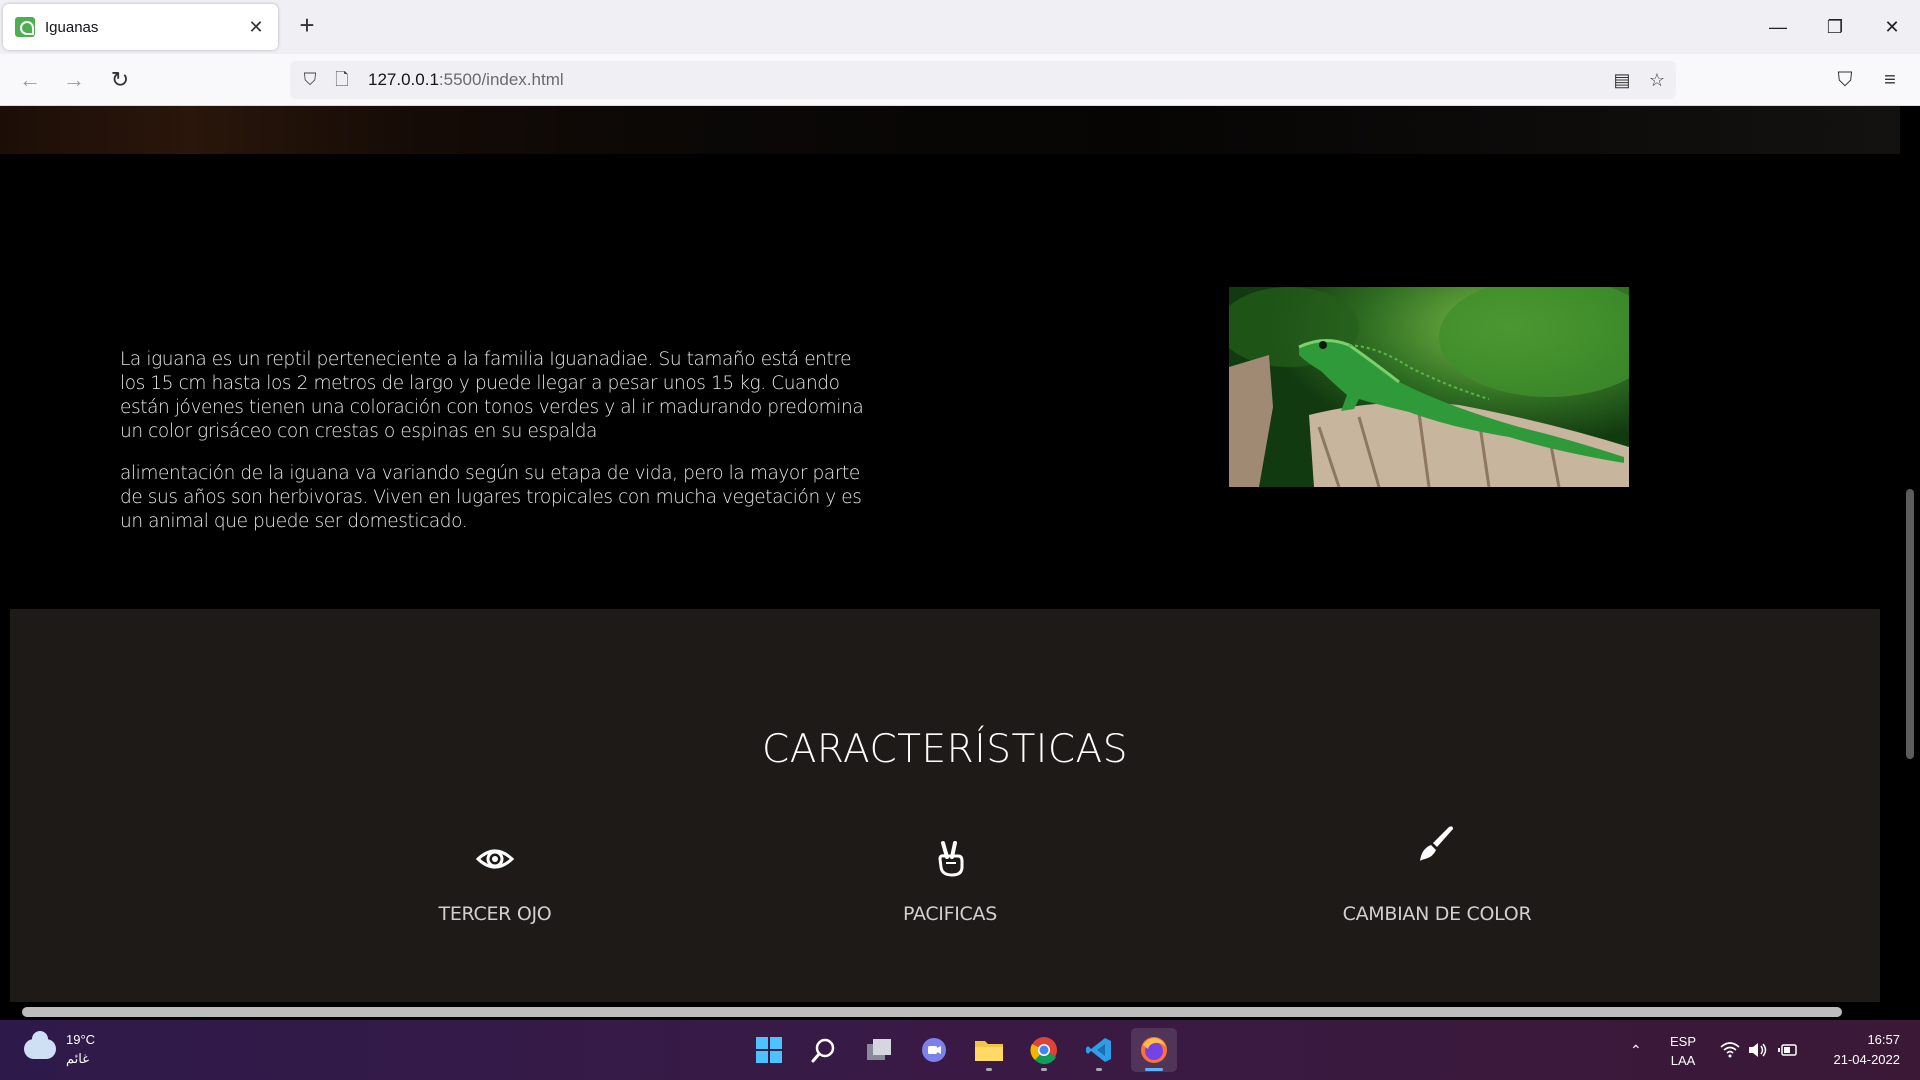 This screenshot has width=1920, height=1080. Describe the element at coordinates (1758, 1050) in the screenshot. I see `volume-icon` at that location.